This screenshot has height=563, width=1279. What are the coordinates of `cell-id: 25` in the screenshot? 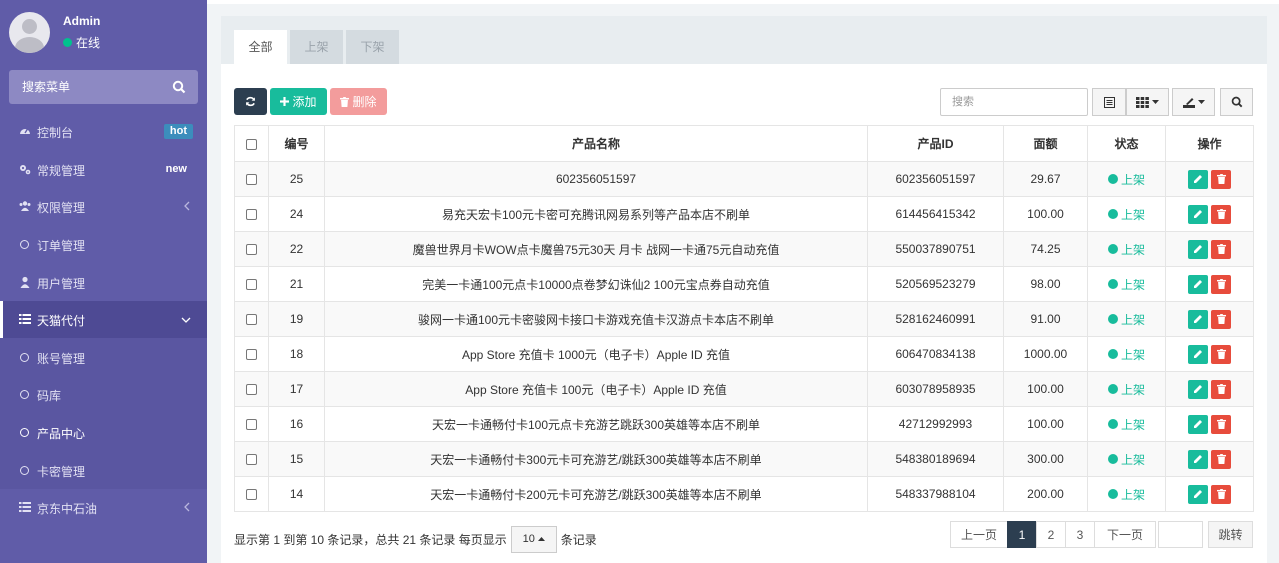 It's located at (296, 179).